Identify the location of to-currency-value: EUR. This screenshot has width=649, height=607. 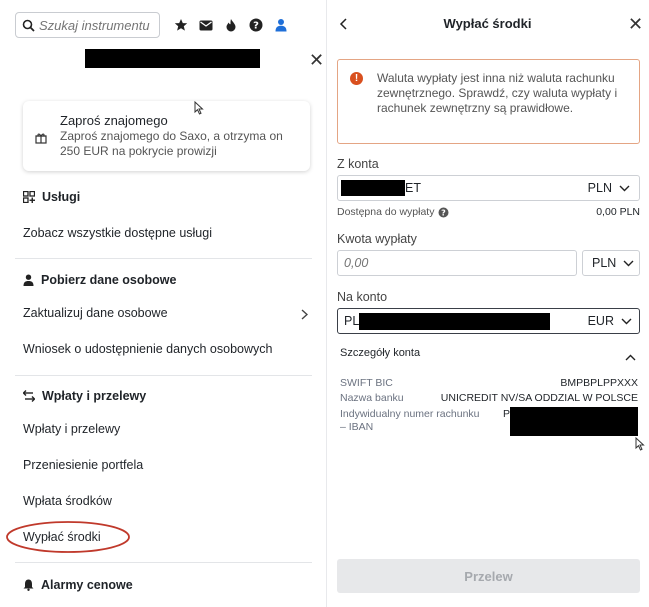
(600, 321).